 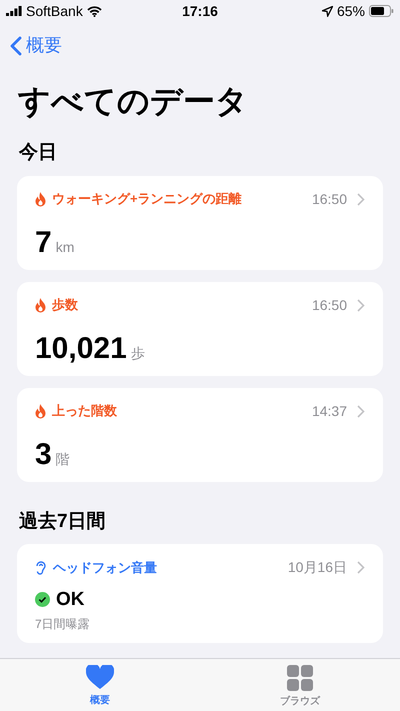 I want to click on metric-unit: 歩, so click(x=137, y=353).